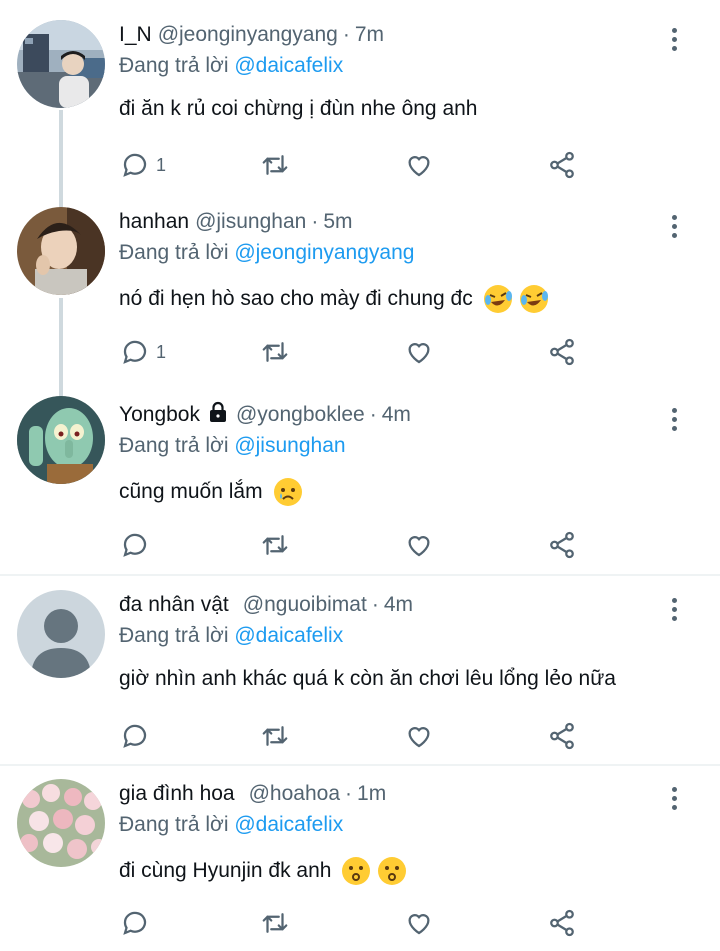 The width and height of the screenshot is (720, 951). What do you see at coordinates (135, 35) in the screenshot?
I see `author-name: I_N` at bounding box center [135, 35].